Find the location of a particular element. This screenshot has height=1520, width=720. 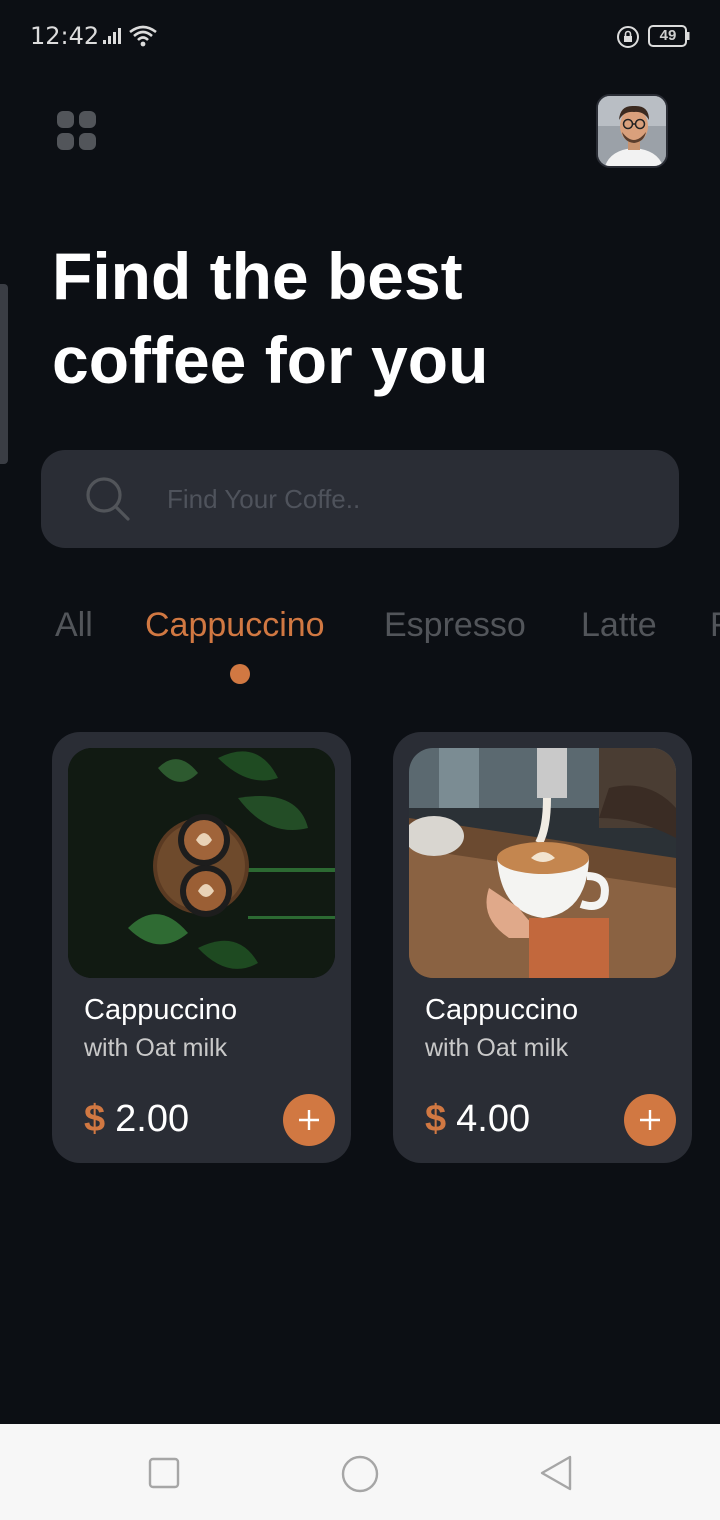

lock-rotate-icon is located at coordinates (628, 37).